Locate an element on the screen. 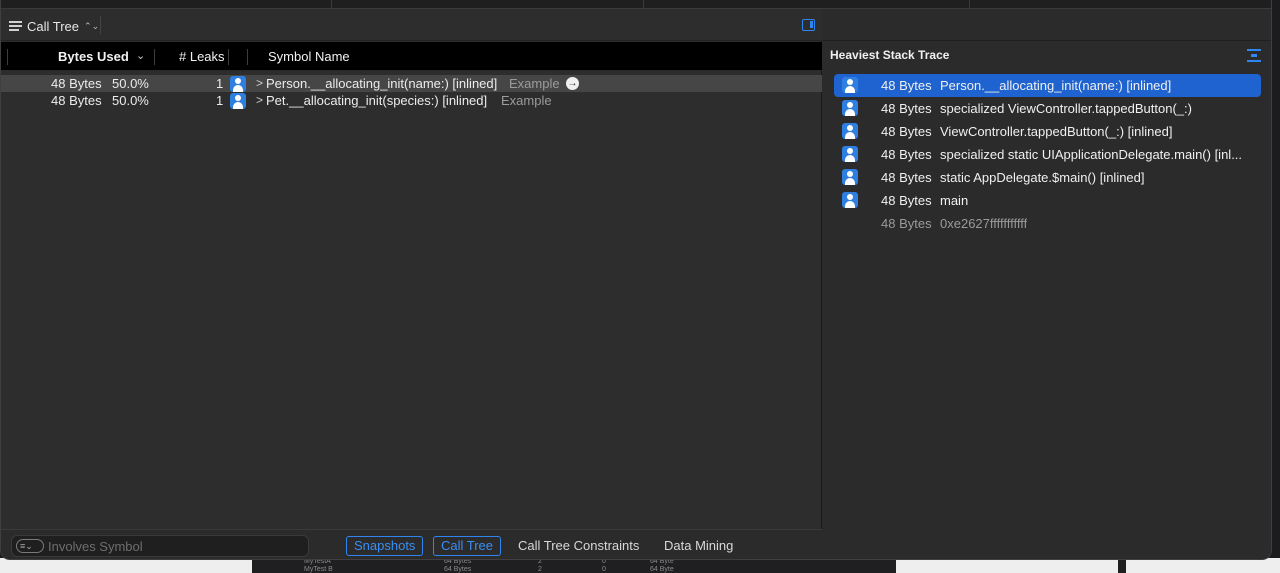 Image resolution: width=1280 pixels, height=573 pixels. inspector-toolbar is located at coordinates (1047, 25).